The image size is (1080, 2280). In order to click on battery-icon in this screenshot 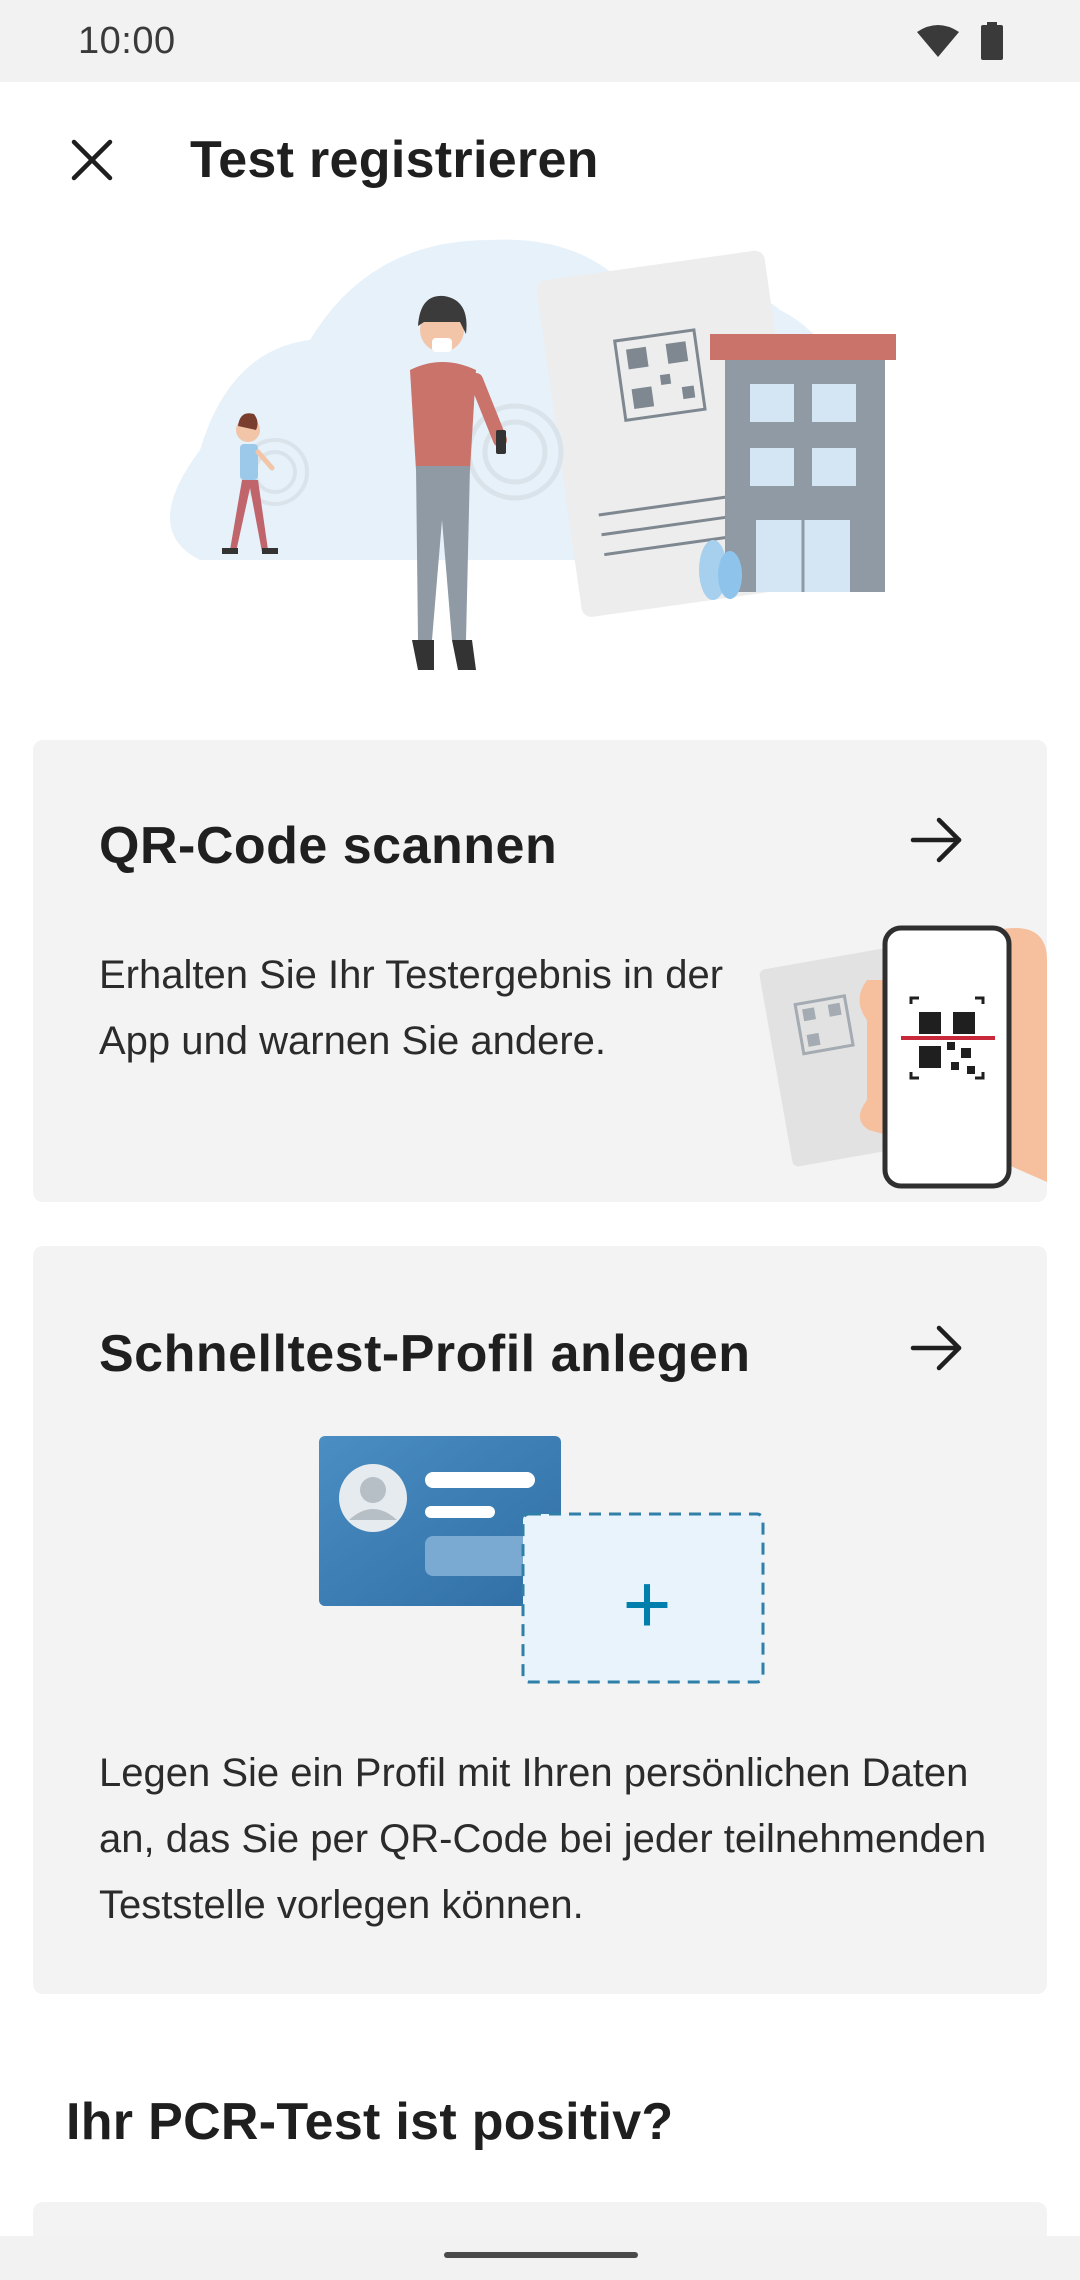, I will do `click(992, 43)`.